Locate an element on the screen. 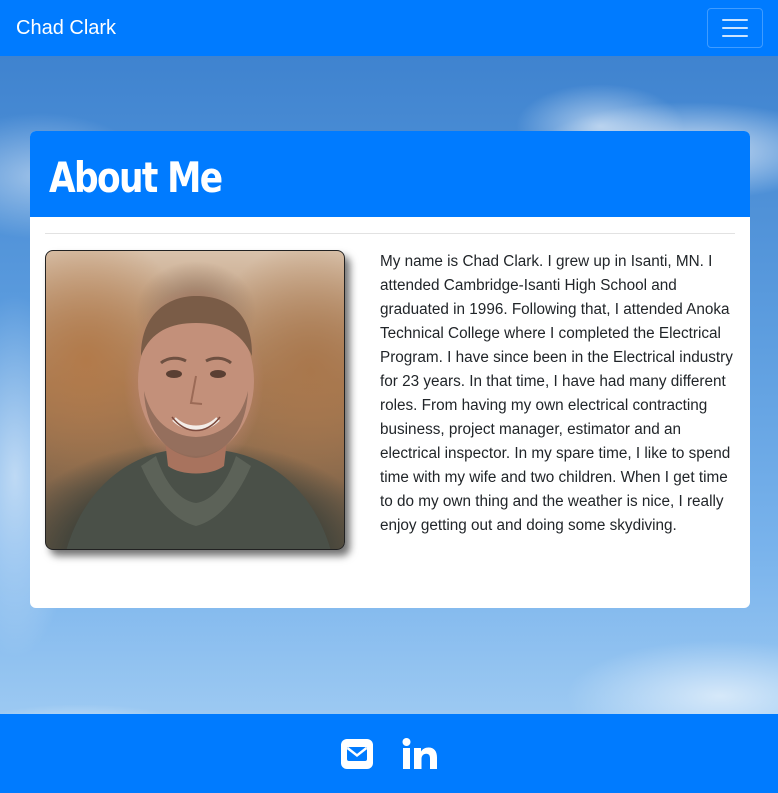 Image resolution: width=778 pixels, height=793 pixels. linkedin-icon is located at coordinates (419, 753).